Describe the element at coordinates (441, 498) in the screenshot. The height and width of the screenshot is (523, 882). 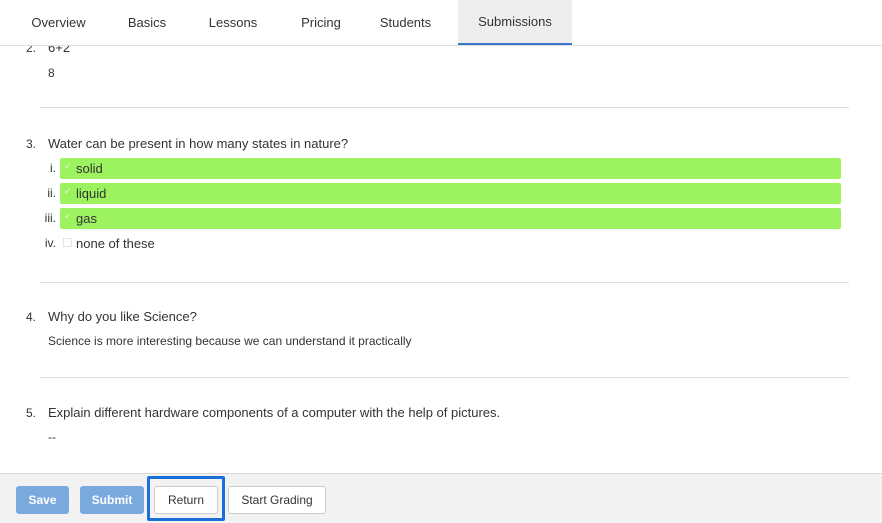
I see `action-footer: Save Submit Return Start Grading` at that location.